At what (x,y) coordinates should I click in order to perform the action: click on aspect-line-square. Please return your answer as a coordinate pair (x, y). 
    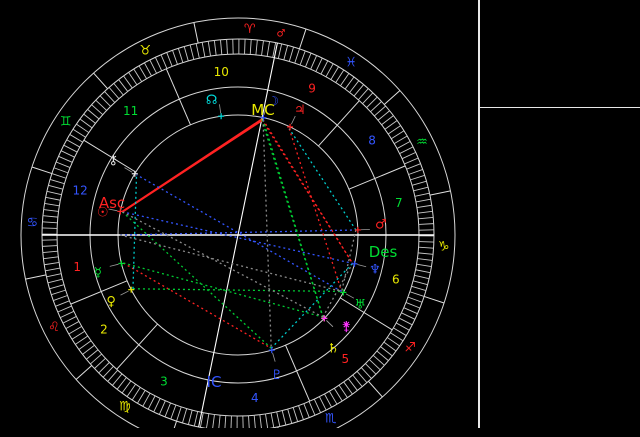
    Looking at the image, I should click on (307, 191).